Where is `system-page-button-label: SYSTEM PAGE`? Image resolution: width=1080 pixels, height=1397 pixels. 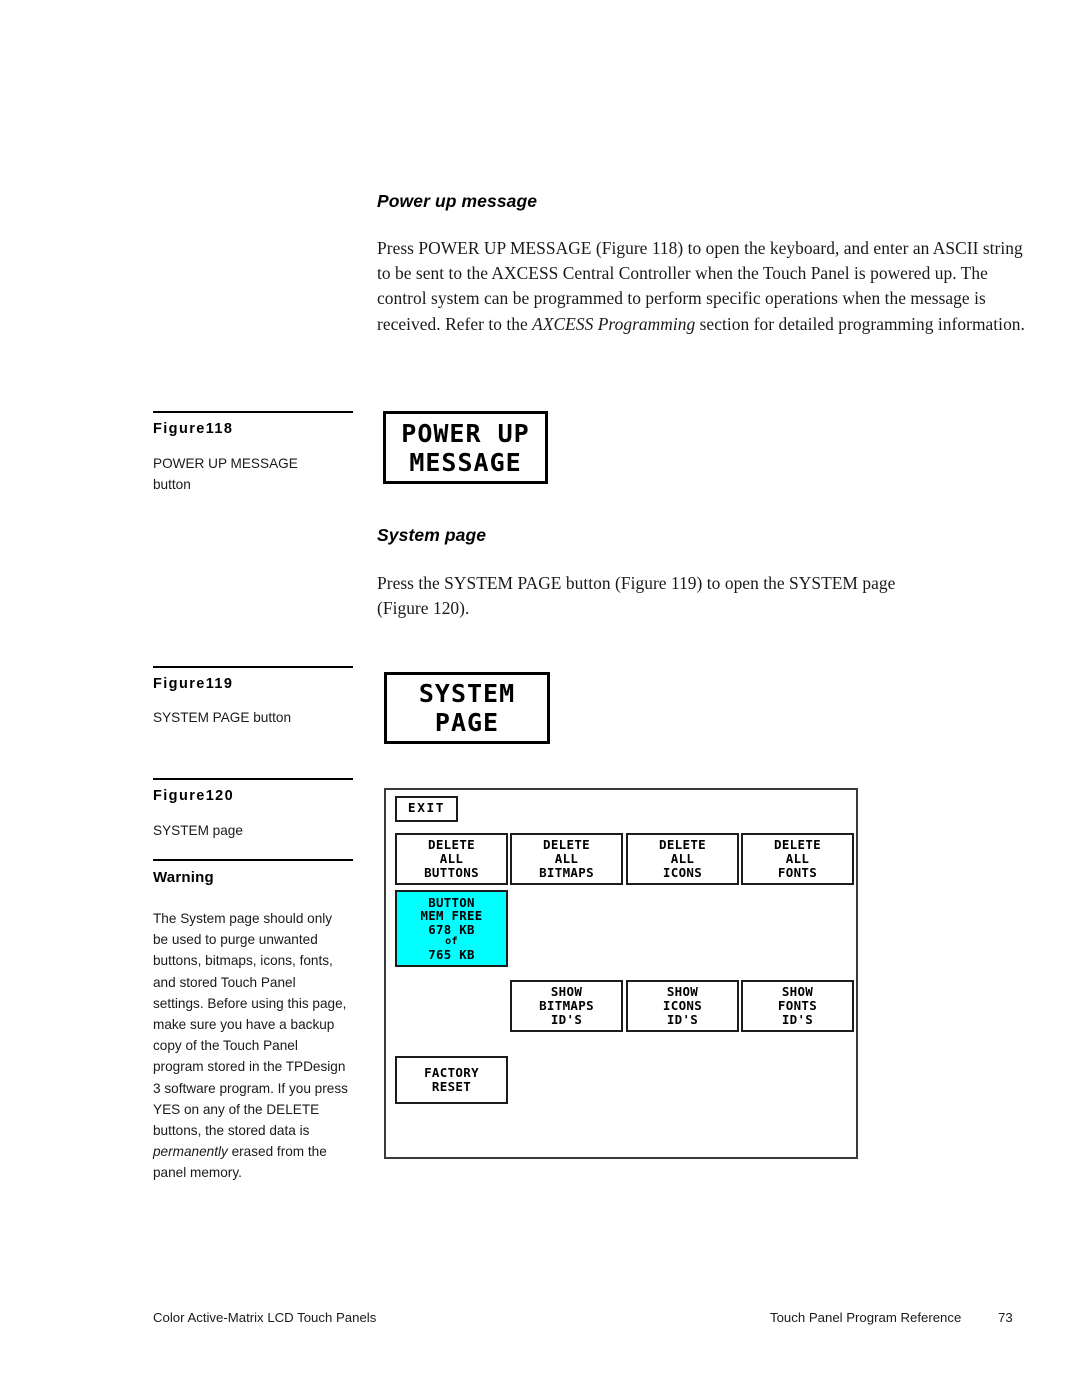 system-page-button-label: SYSTEM PAGE is located at coordinates (467, 708).